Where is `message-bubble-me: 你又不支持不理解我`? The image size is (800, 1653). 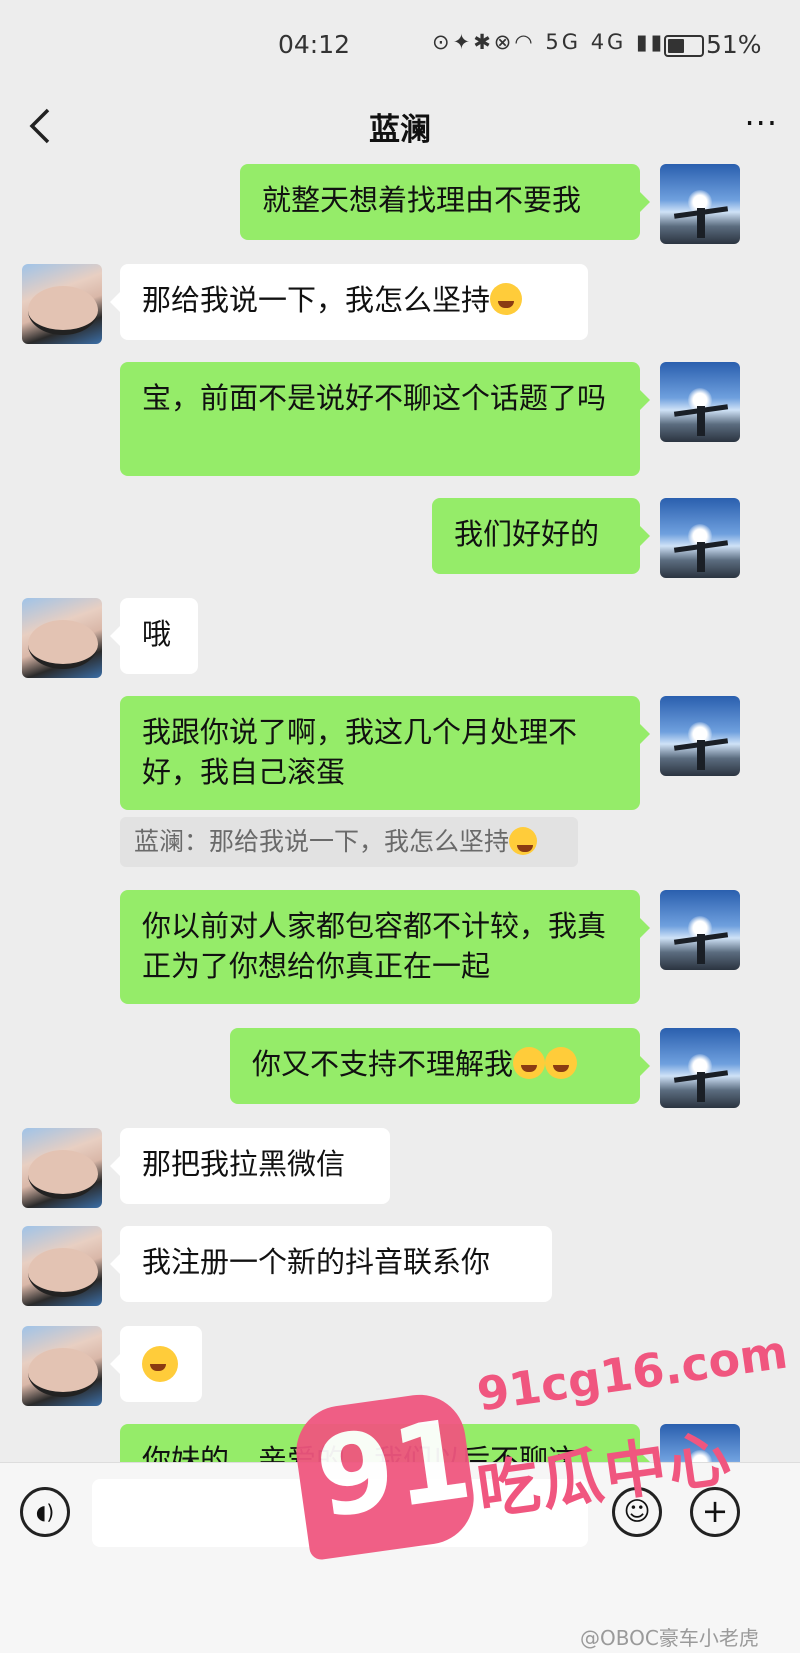
message-bubble-me: 你又不支持不理解我 is located at coordinates (440, 1066).